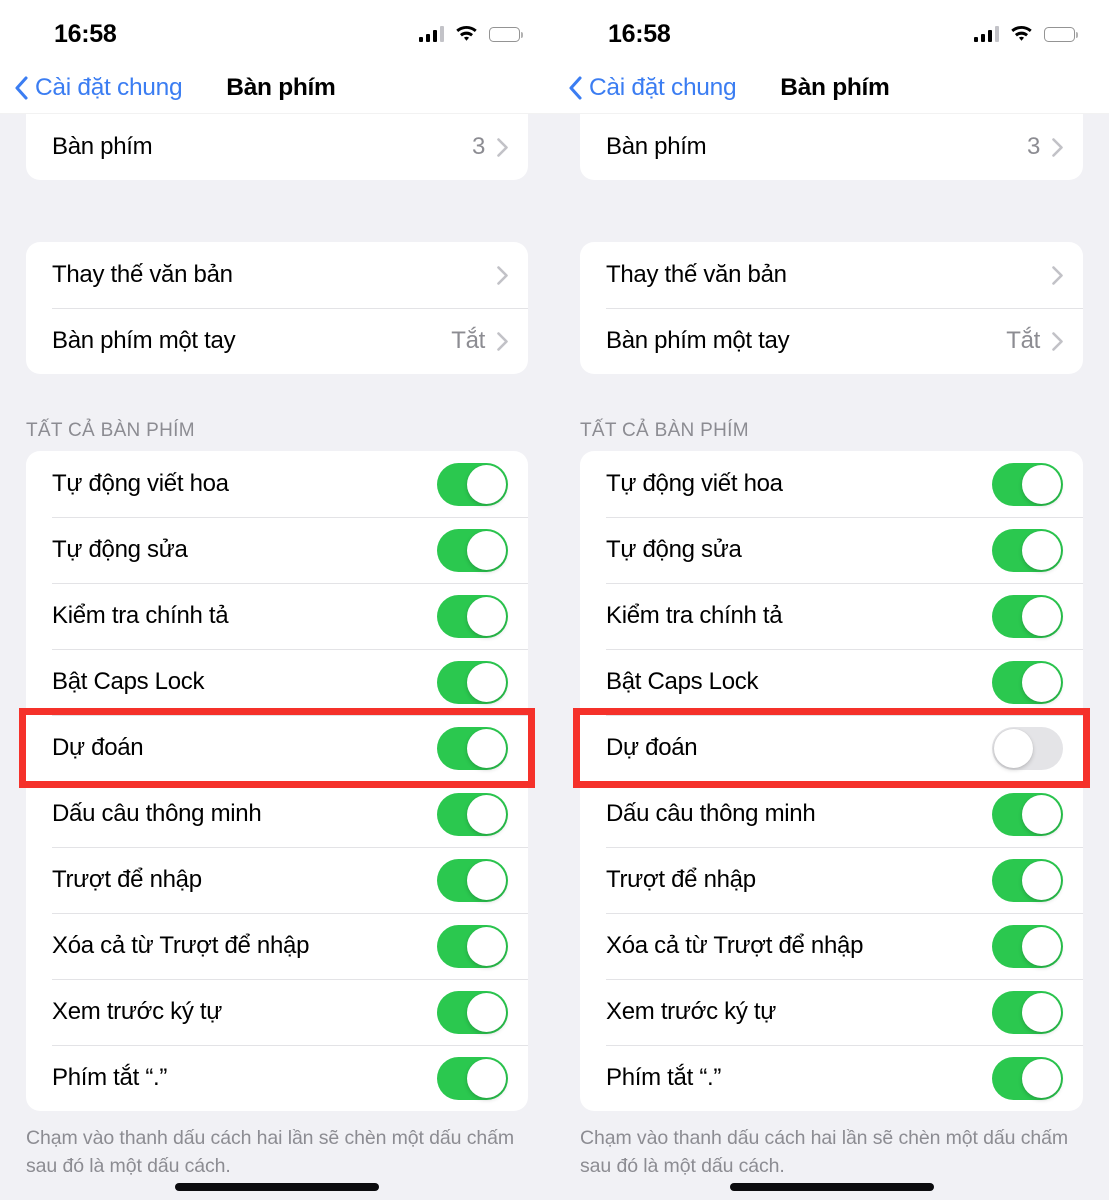 The image size is (1109, 1200). I want to click on toggle-row-label: Dự đoán, so click(652, 747).